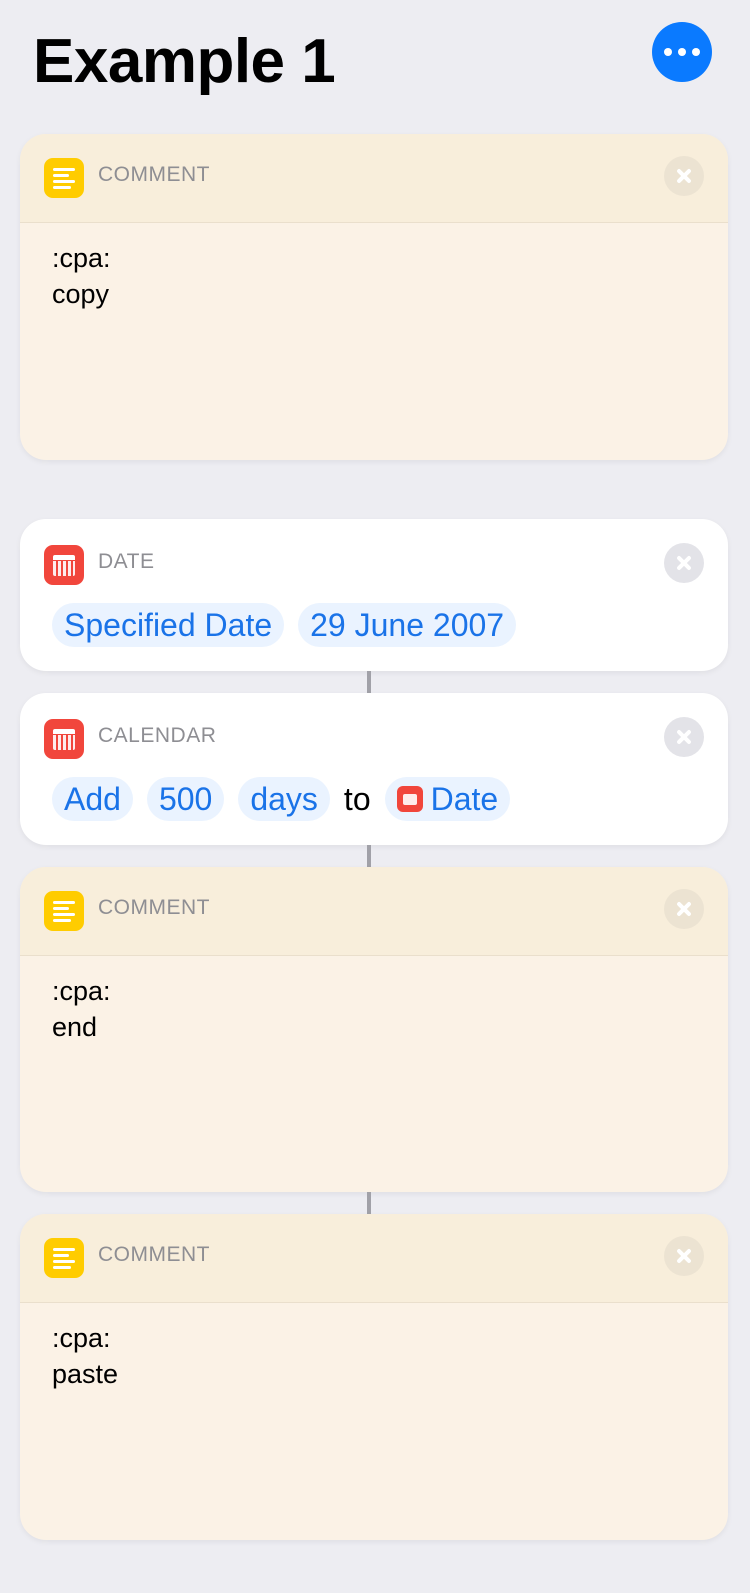 This screenshot has width=750, height=1593. What do you see at coordinates (407, 625) in the screenshot?
I see `date-value-pill: 29 June 2007` at bounding box center [407, 625].